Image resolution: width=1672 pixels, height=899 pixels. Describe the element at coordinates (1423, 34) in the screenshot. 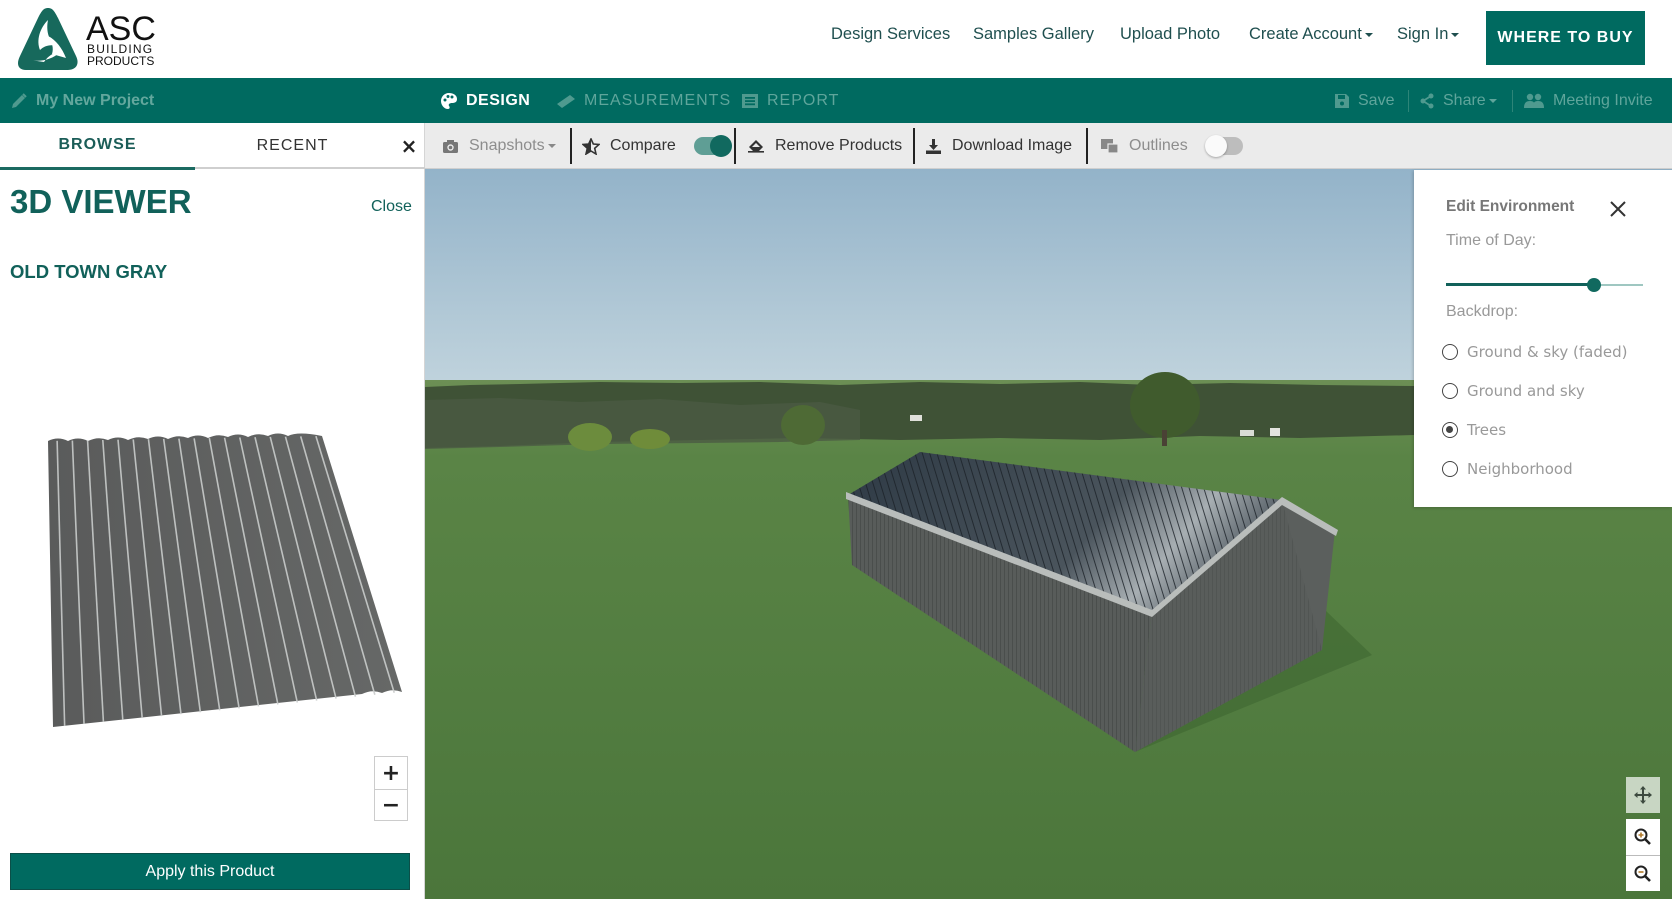

I see `nav-label: Sign In` at that location.